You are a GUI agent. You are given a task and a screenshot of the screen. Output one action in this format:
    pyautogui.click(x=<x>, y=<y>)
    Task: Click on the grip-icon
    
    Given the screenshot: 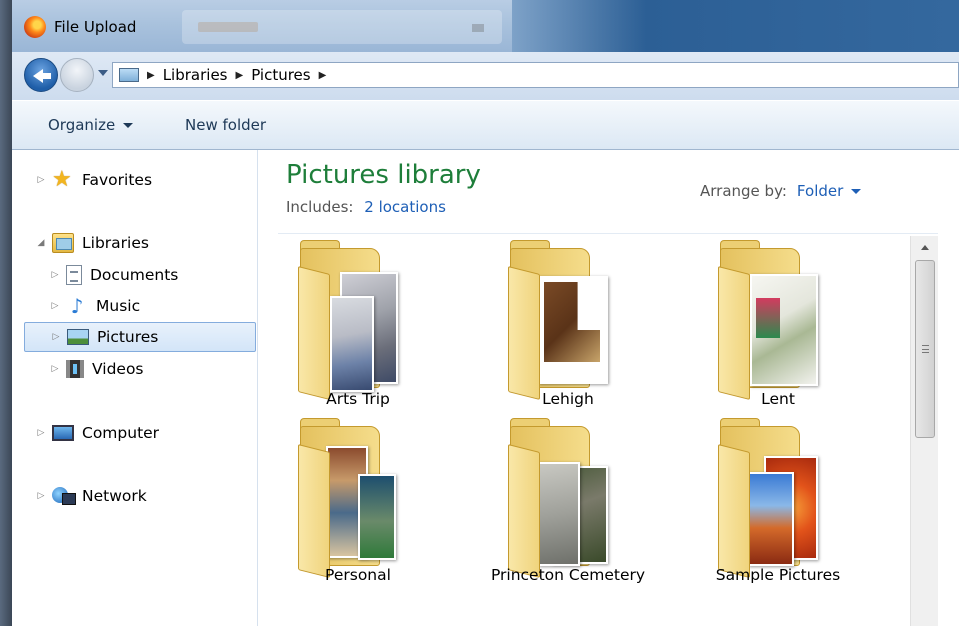 What is the action you would take?
    pyautogui.click(x=925, y=349)
    